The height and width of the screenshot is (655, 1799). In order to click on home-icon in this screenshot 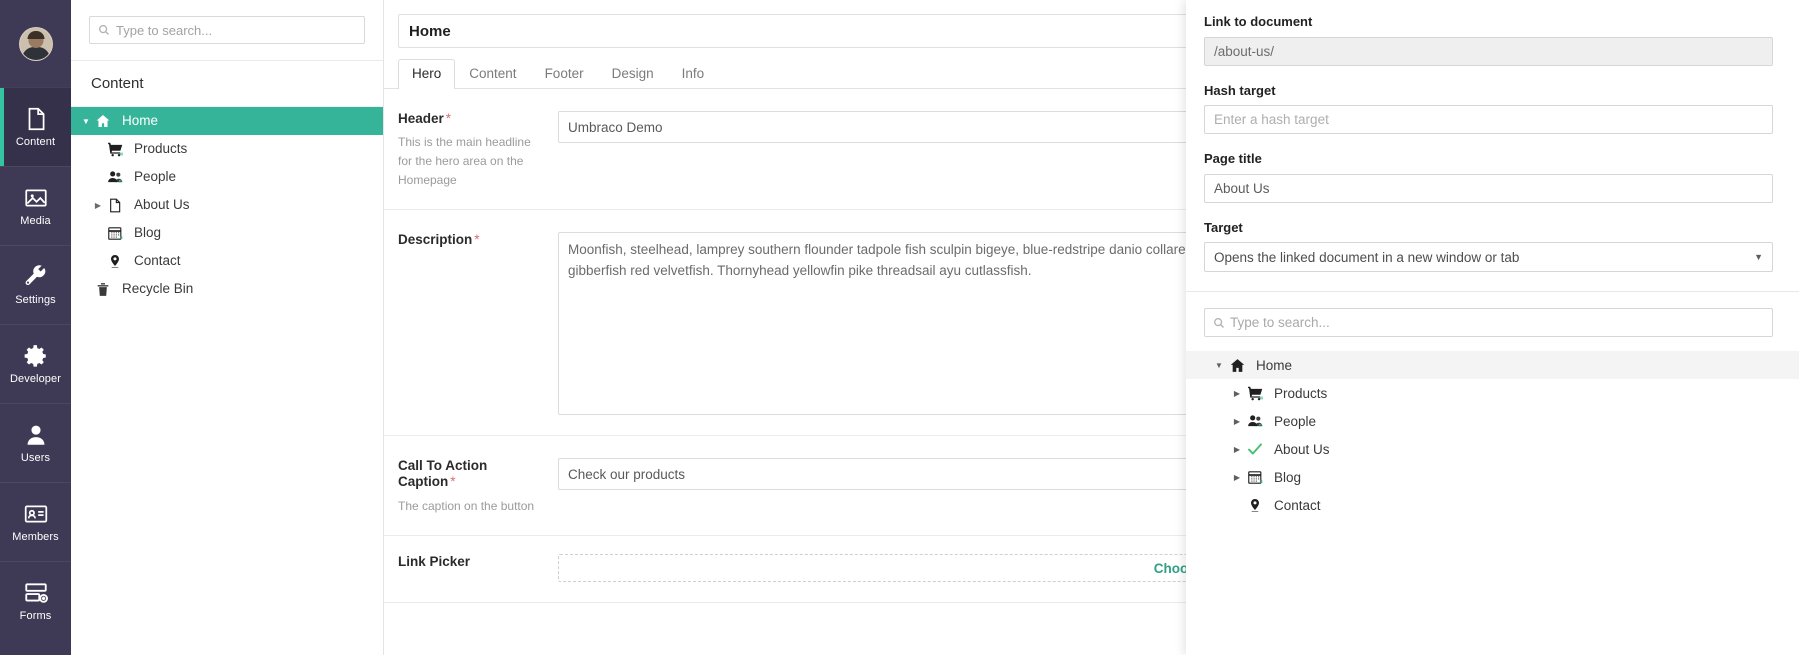, I will do `click(1237, 365)`.